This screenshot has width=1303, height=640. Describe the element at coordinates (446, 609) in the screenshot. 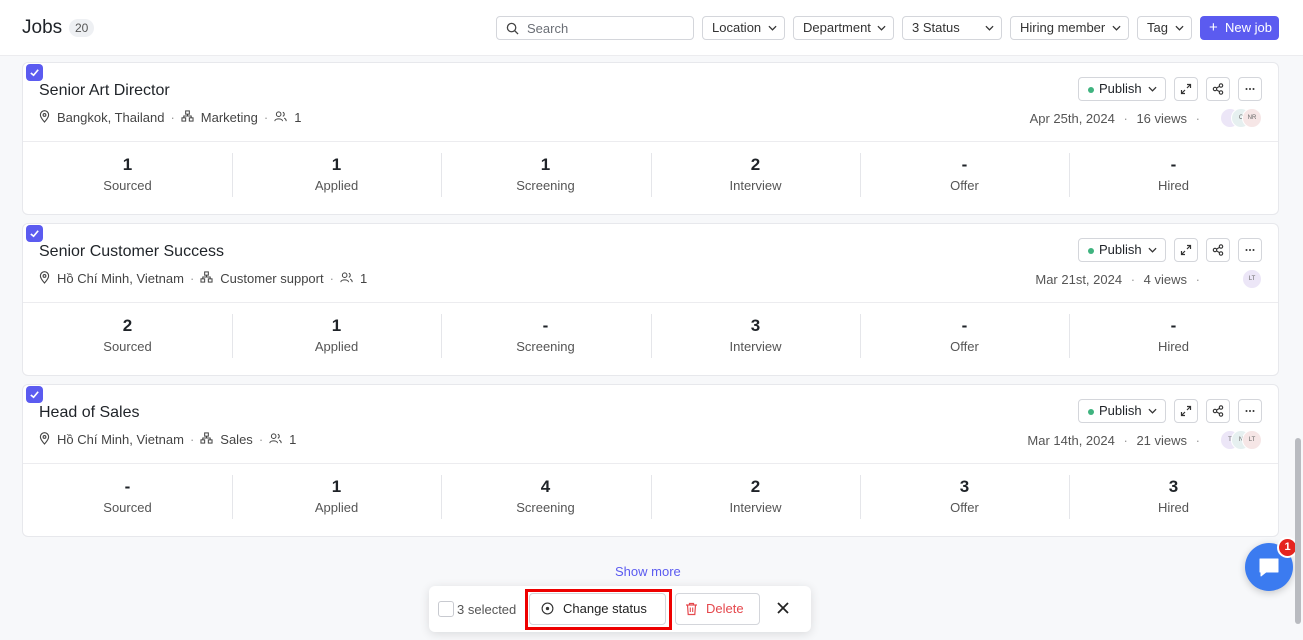

I see `select-all-checkbox` at that location.